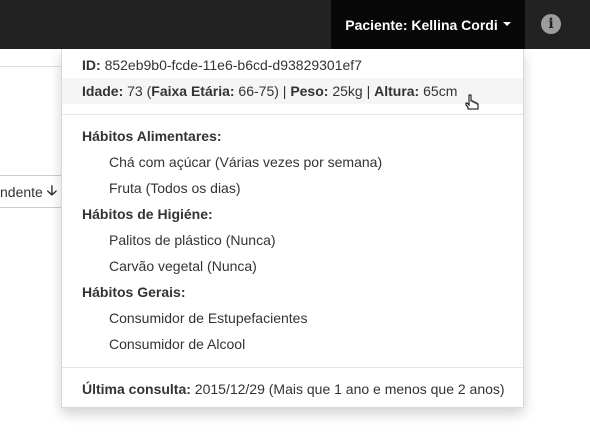  Describe the element at coordinates (292, 240) in the screenshot. I see `list-item: Palitos de plástico (Nunca)` at that location.